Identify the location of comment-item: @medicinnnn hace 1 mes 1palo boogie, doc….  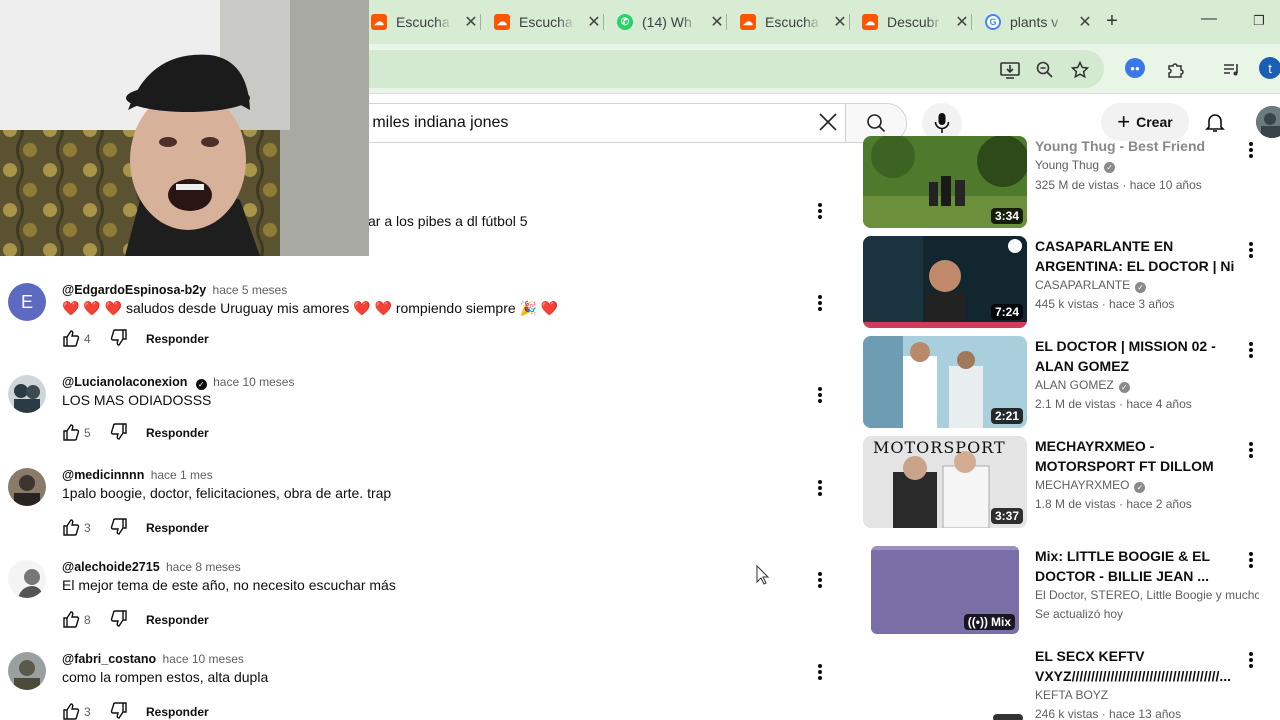
(420, 514).